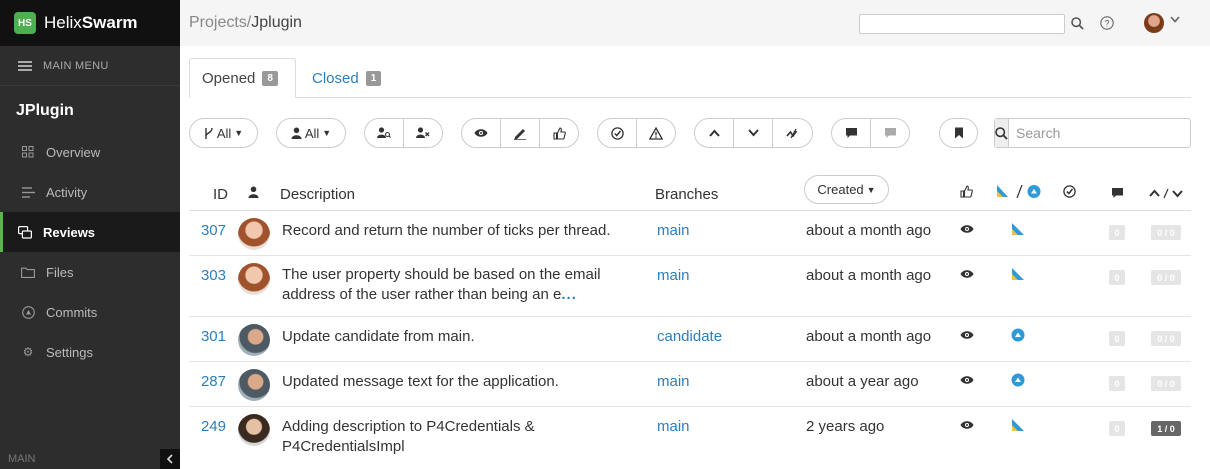 The image size is (1210, 469). What do you see at coordinates (1117, 338) in the screenshot?
I see `comment-count-badge: 0` at bounding box center [1117, 338].